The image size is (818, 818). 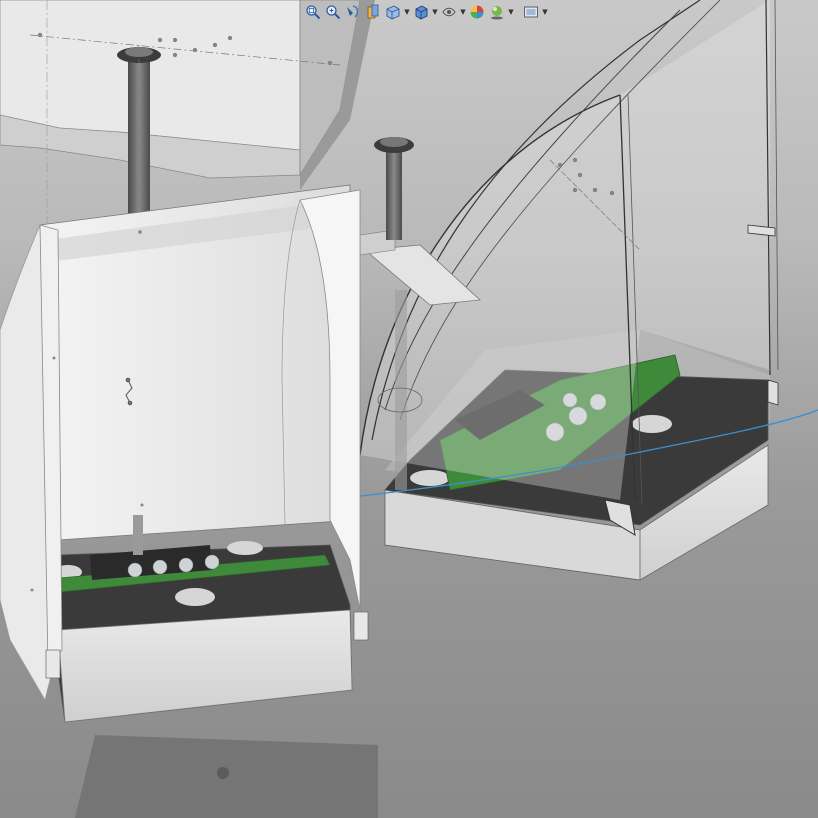 What do you see at coordinates (463, 12) in the screenshot?
I see `hide-show-items-dropdown: ▼` at bounding box center [463, 12].